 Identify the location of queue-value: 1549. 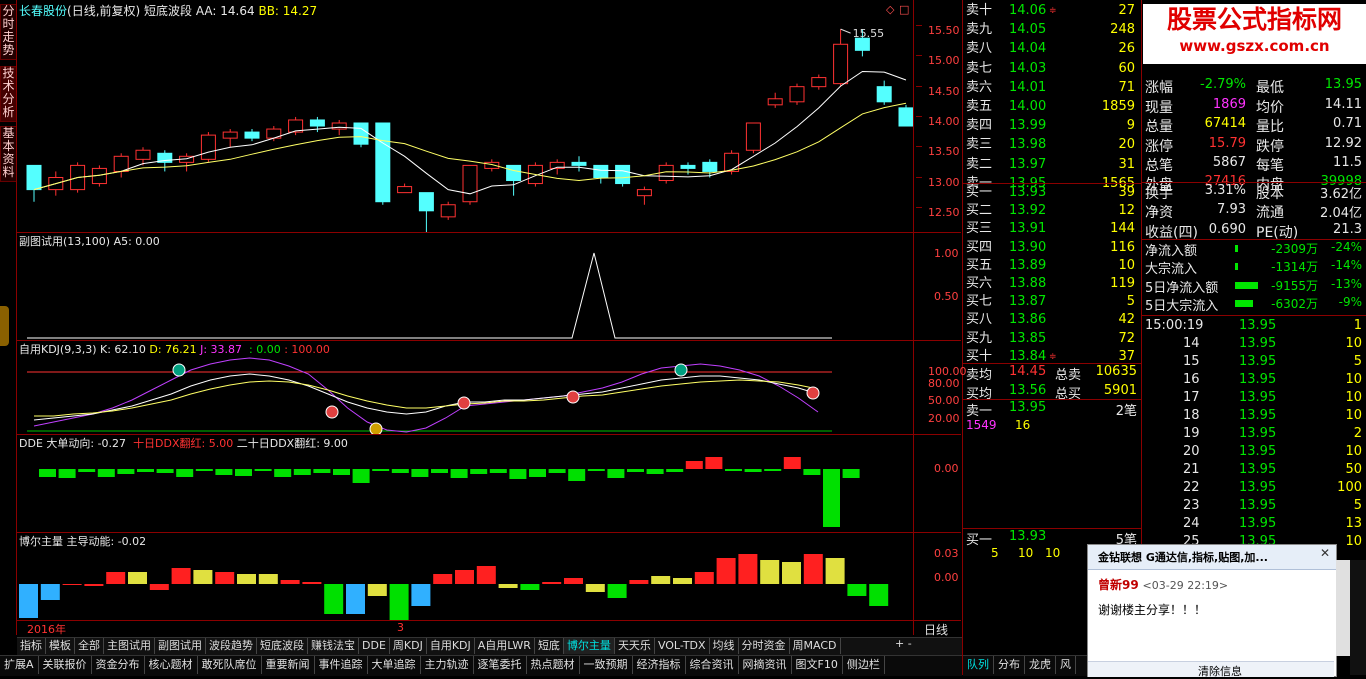
(981, 425).